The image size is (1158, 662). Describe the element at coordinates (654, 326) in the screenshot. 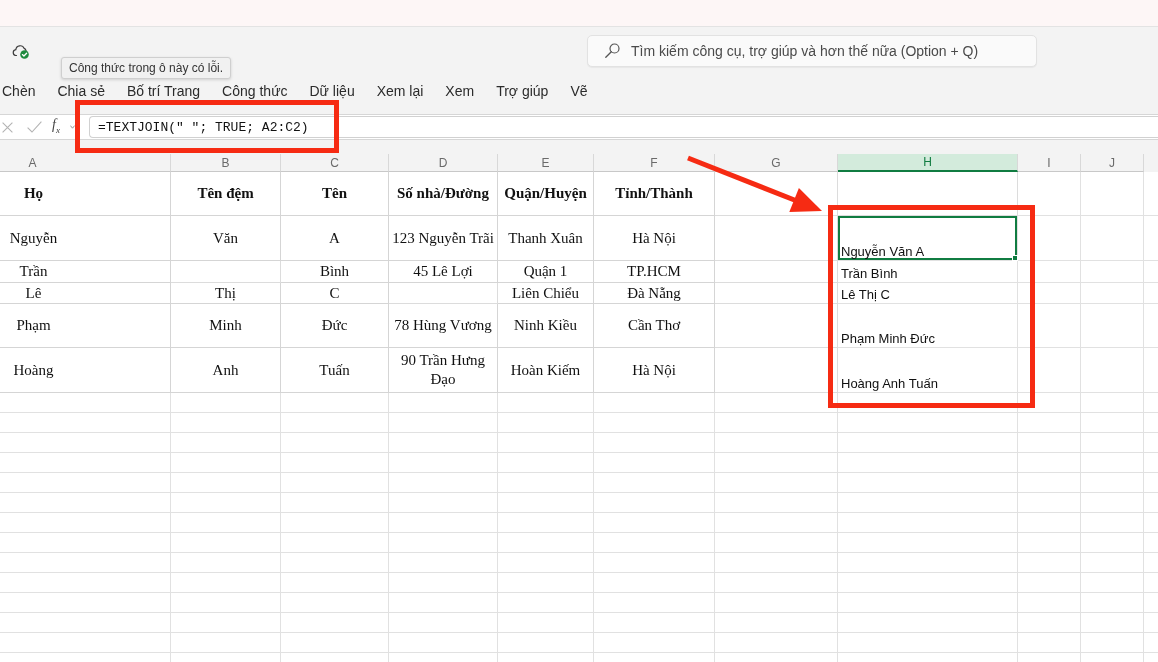

I see `sheet-cell: Cần Thơ` at that location.